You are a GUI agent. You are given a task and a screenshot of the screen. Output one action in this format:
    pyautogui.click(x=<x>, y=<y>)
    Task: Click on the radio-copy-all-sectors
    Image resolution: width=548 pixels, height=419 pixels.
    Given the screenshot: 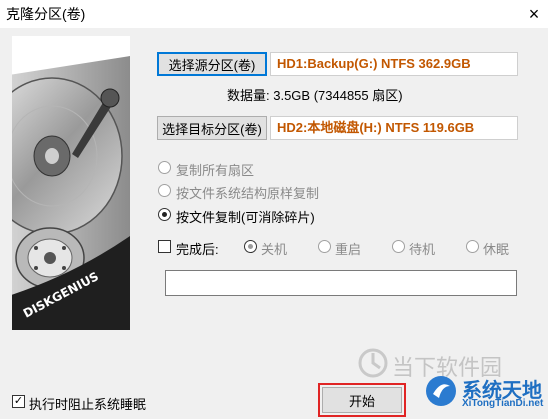 What is the action you would take?
    pyautogui.click(x=164, y=167)
    